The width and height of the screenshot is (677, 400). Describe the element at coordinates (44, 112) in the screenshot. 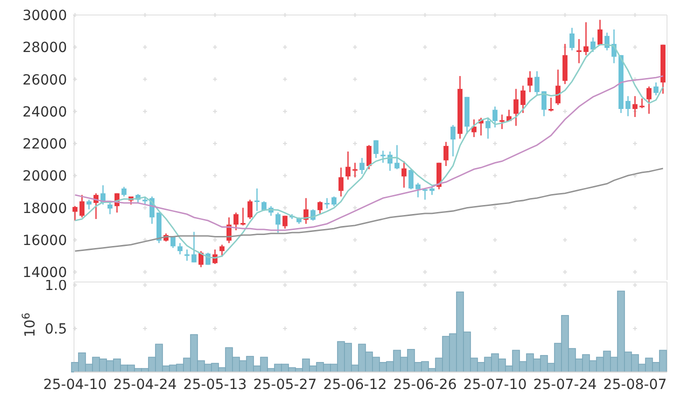

I see `axis-tick-label: 24000` at that location.